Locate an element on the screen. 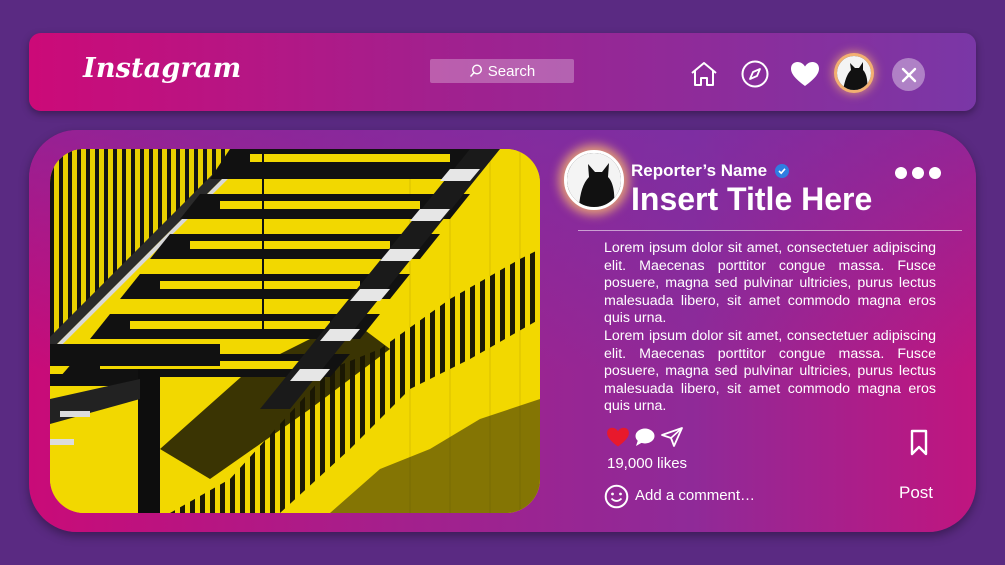  instagram-logo: Instagram is located at coordinates (162, 68).